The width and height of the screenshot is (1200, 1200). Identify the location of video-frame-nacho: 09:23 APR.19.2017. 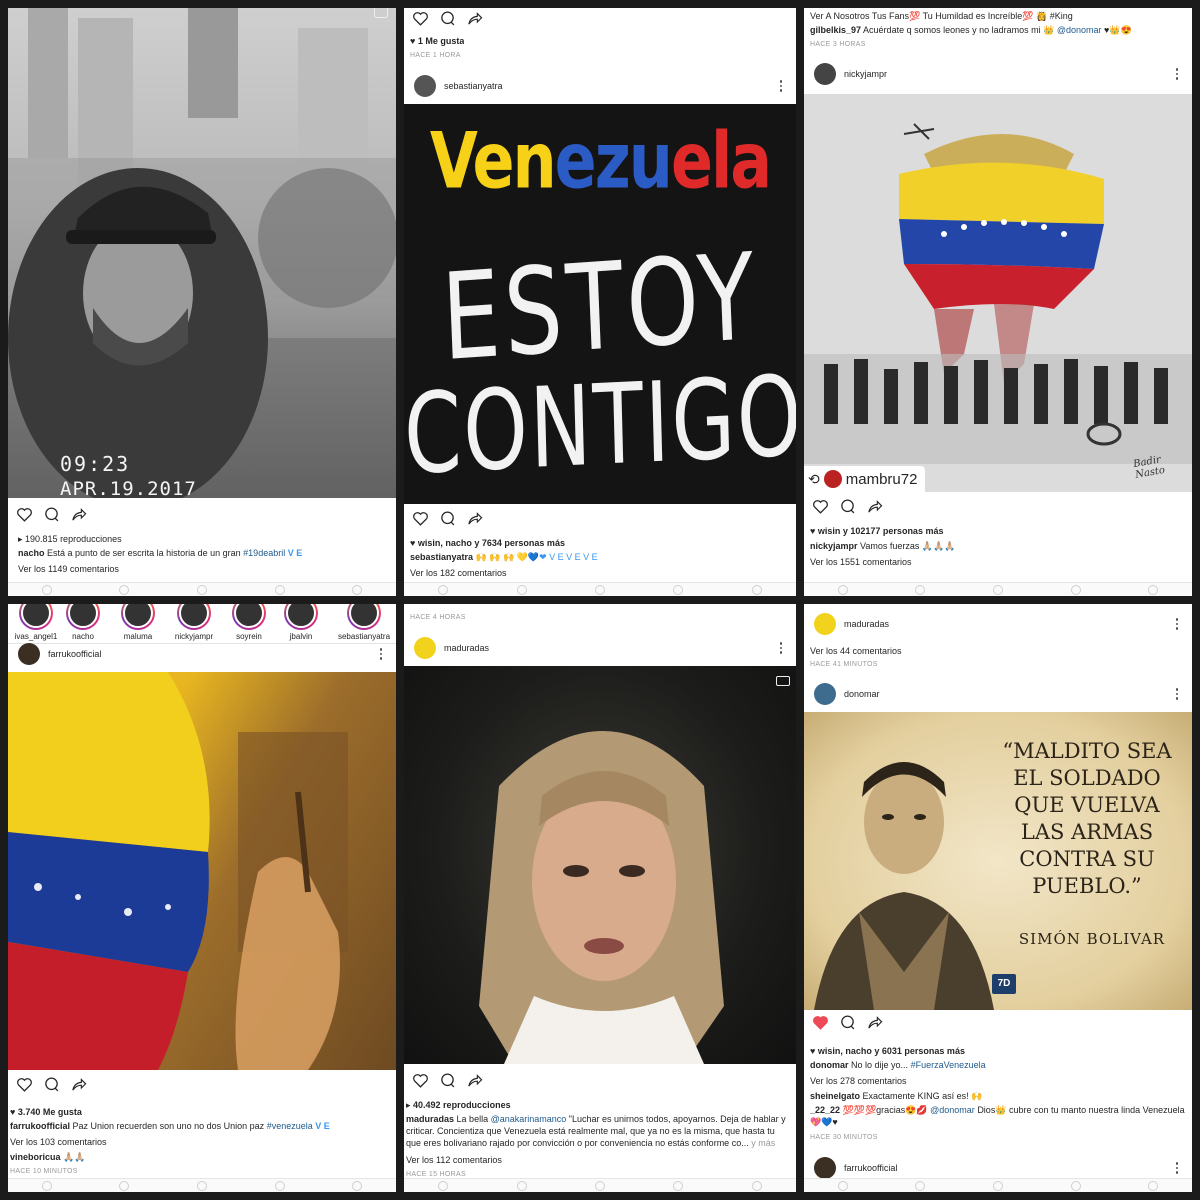
(202, 253).